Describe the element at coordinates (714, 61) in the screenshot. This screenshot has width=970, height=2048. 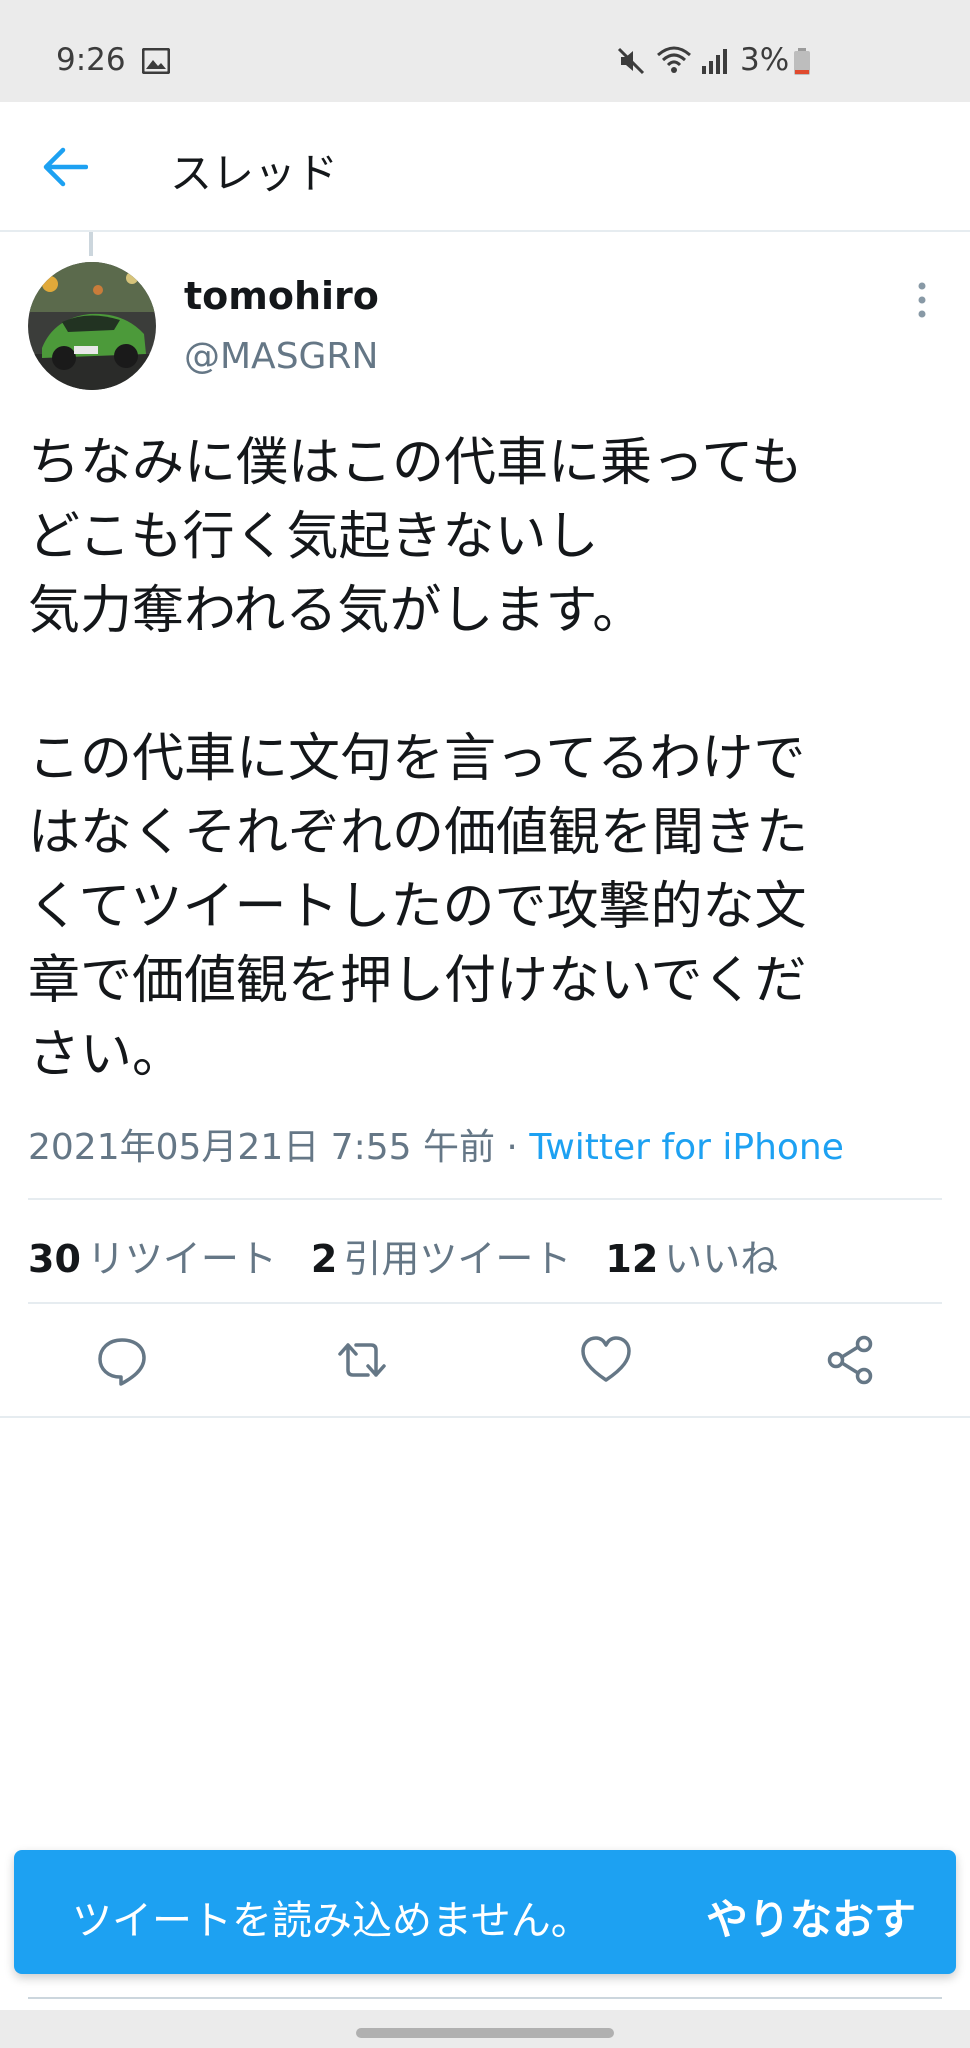
I see `signal-icon` at that location.